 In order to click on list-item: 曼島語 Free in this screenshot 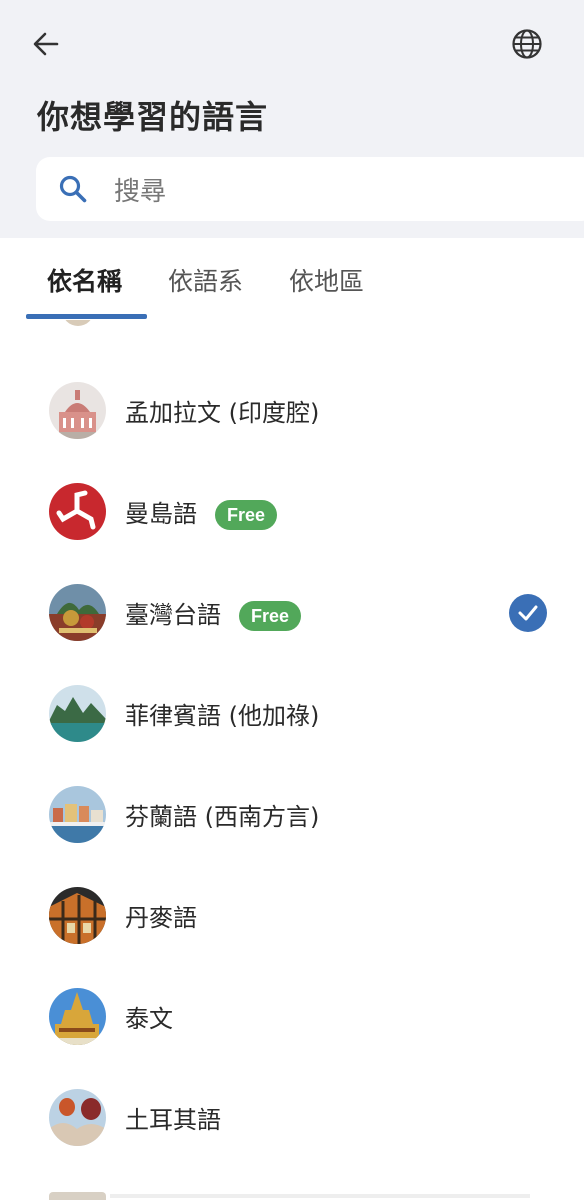, I will do `click(292, 511)`.